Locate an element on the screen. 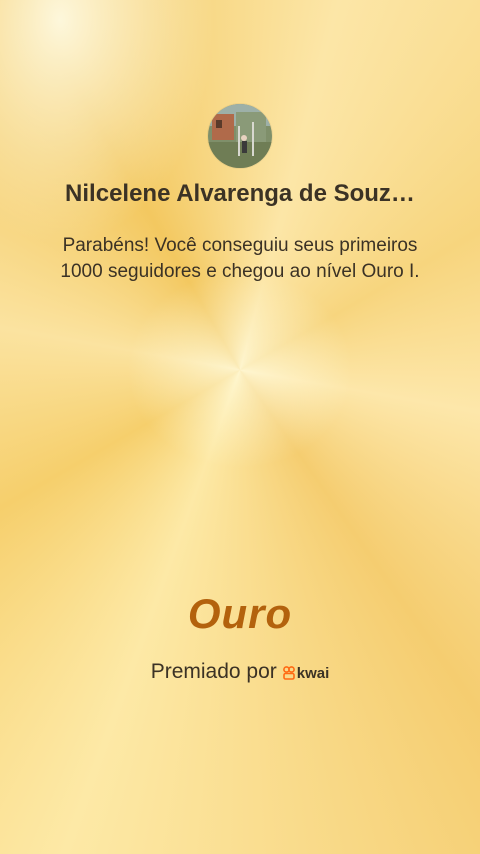 This screenshot has height=854, width=480. kwai-logo-icon is located at coordinates (288, 673).